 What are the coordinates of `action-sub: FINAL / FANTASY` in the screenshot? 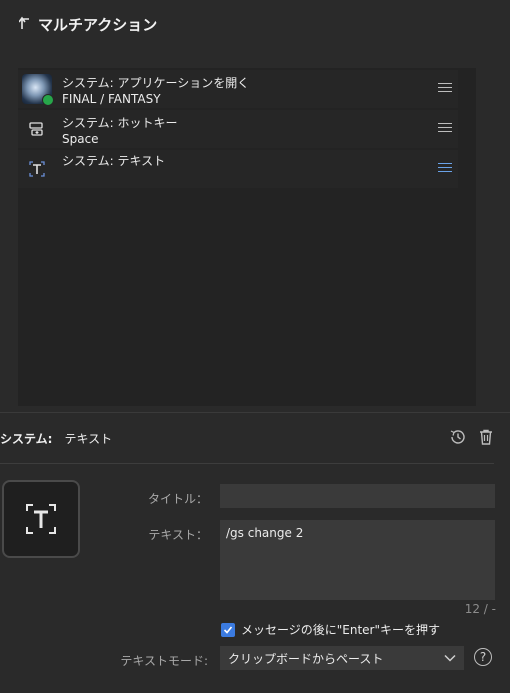 It's located at (111, 99).